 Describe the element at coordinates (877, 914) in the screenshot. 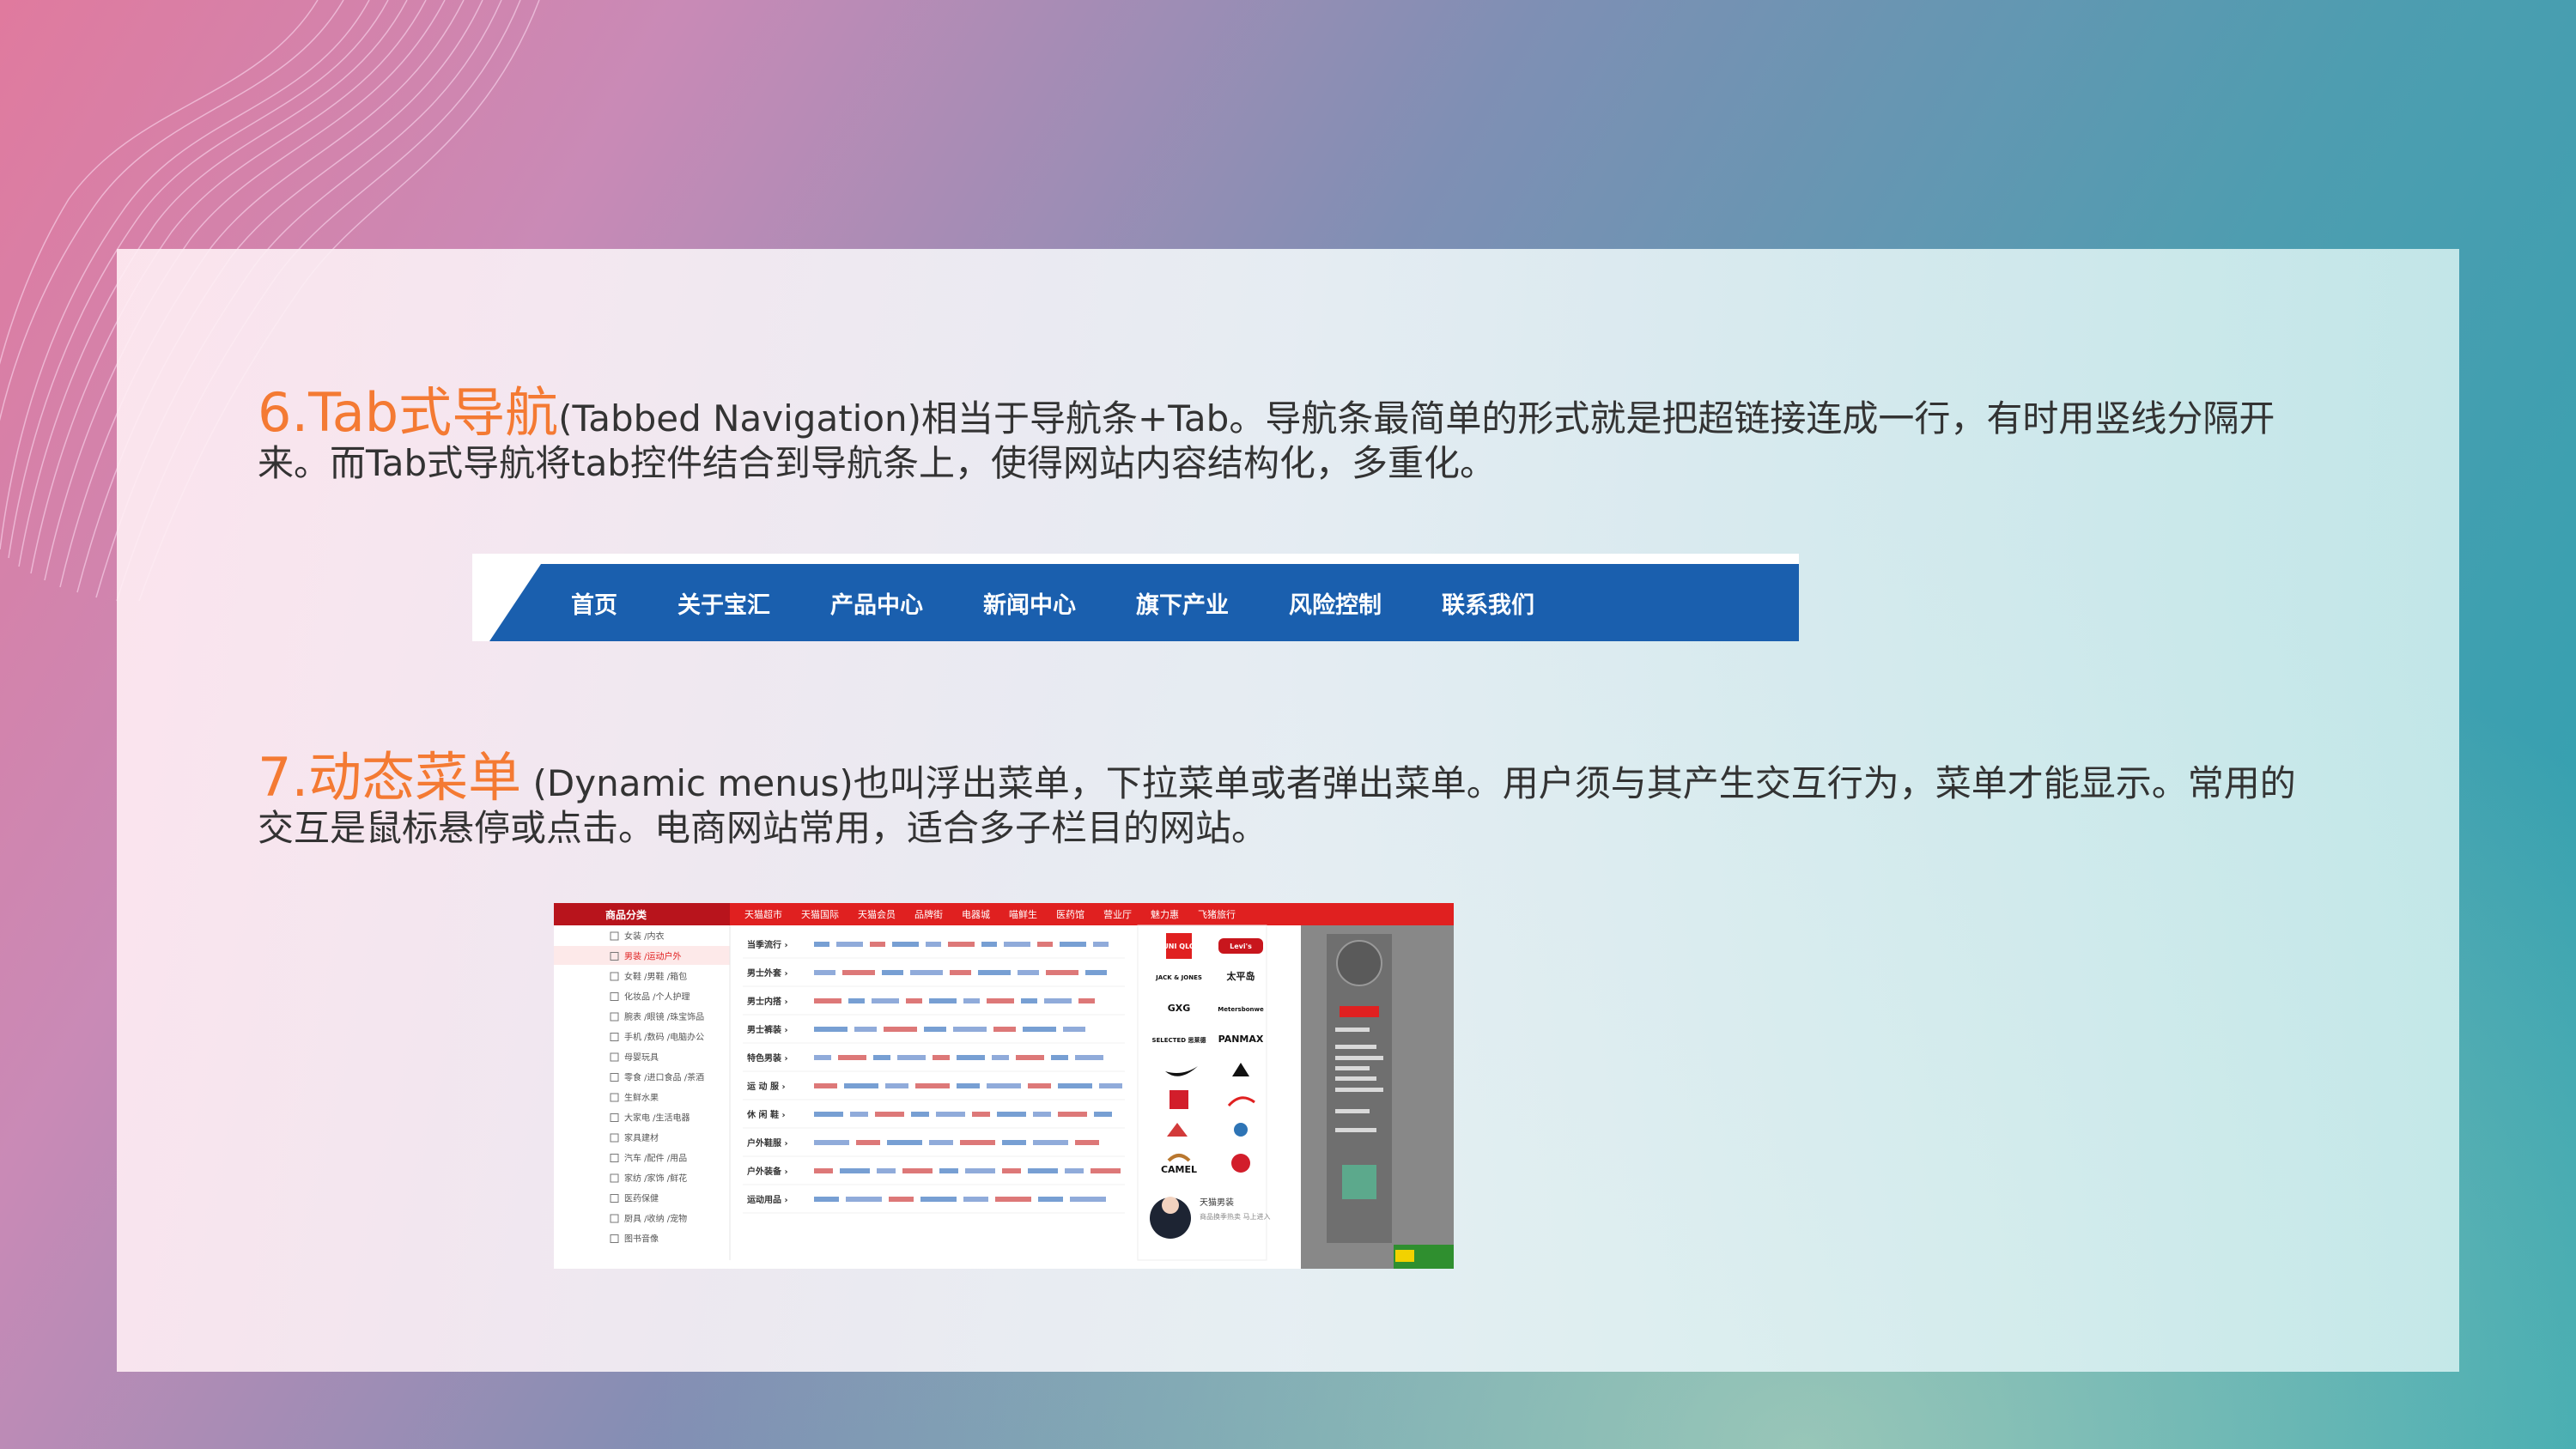

I see `top-nav-item-2: 天猫会员` at that location.